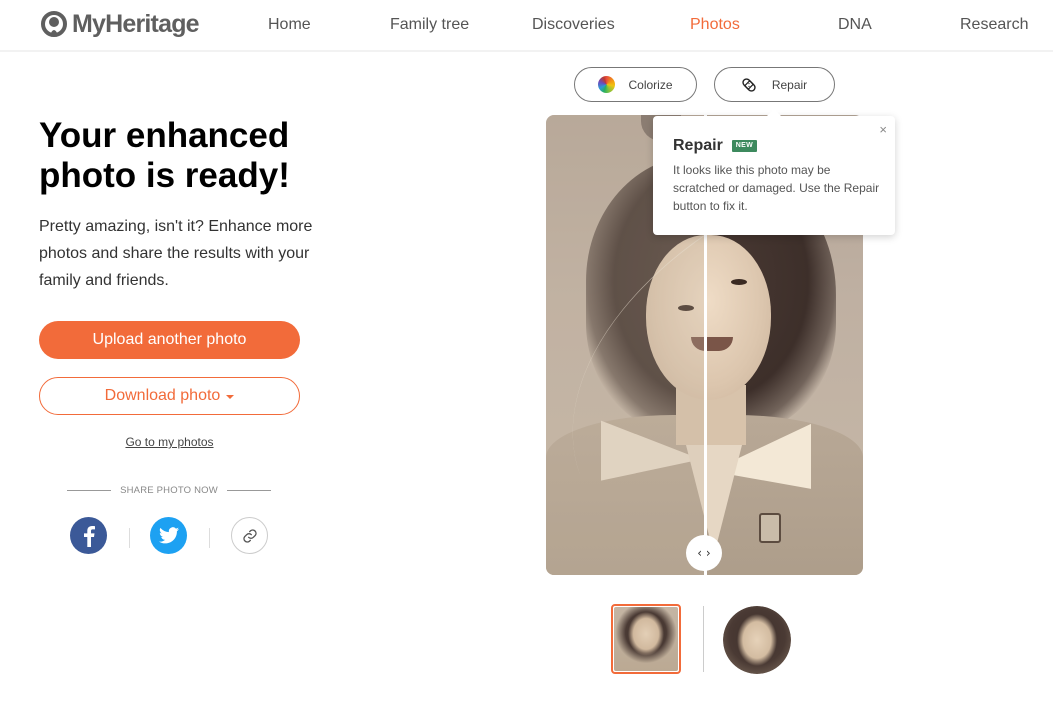 The image size is (1053, 702). Describe the element at coordinates (230, 397) in the screenshot. I see `caret-down-icon` at that location.